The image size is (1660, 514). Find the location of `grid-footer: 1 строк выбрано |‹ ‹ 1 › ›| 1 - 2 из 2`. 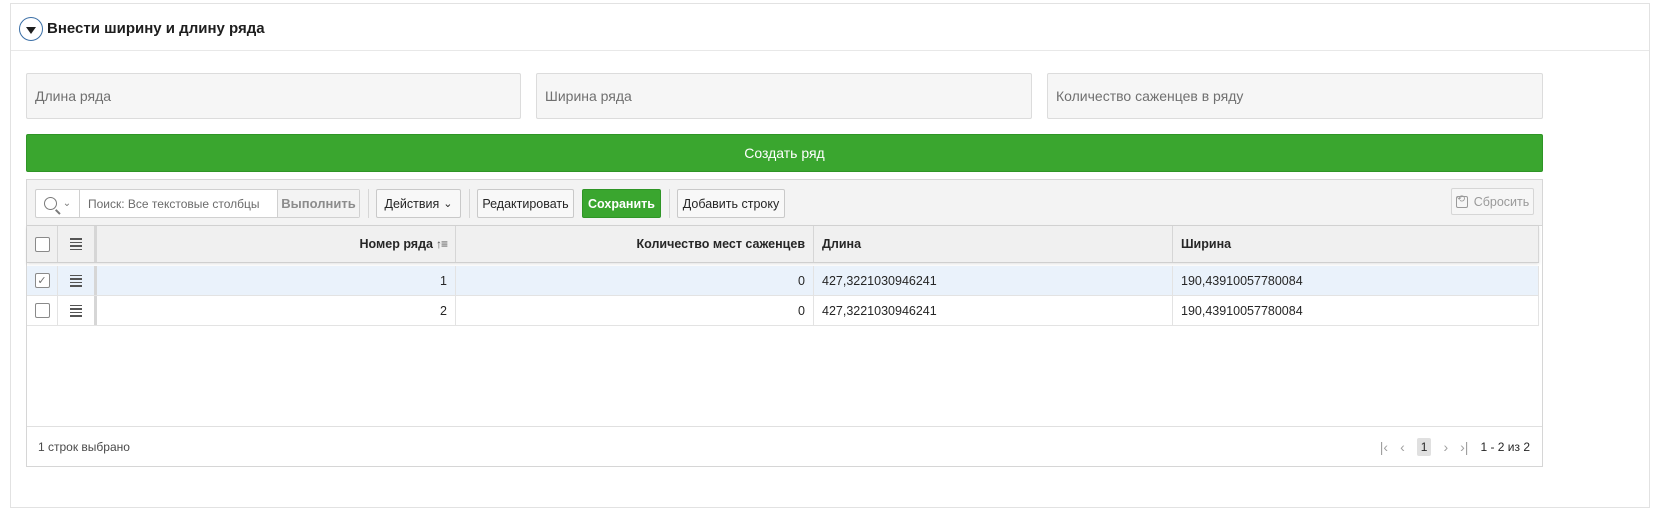

grid-footer: 1 строк выбрано |‹ ‹ 1 › ›| 1 - 2 из 2 is located at coordinates (784, 446).